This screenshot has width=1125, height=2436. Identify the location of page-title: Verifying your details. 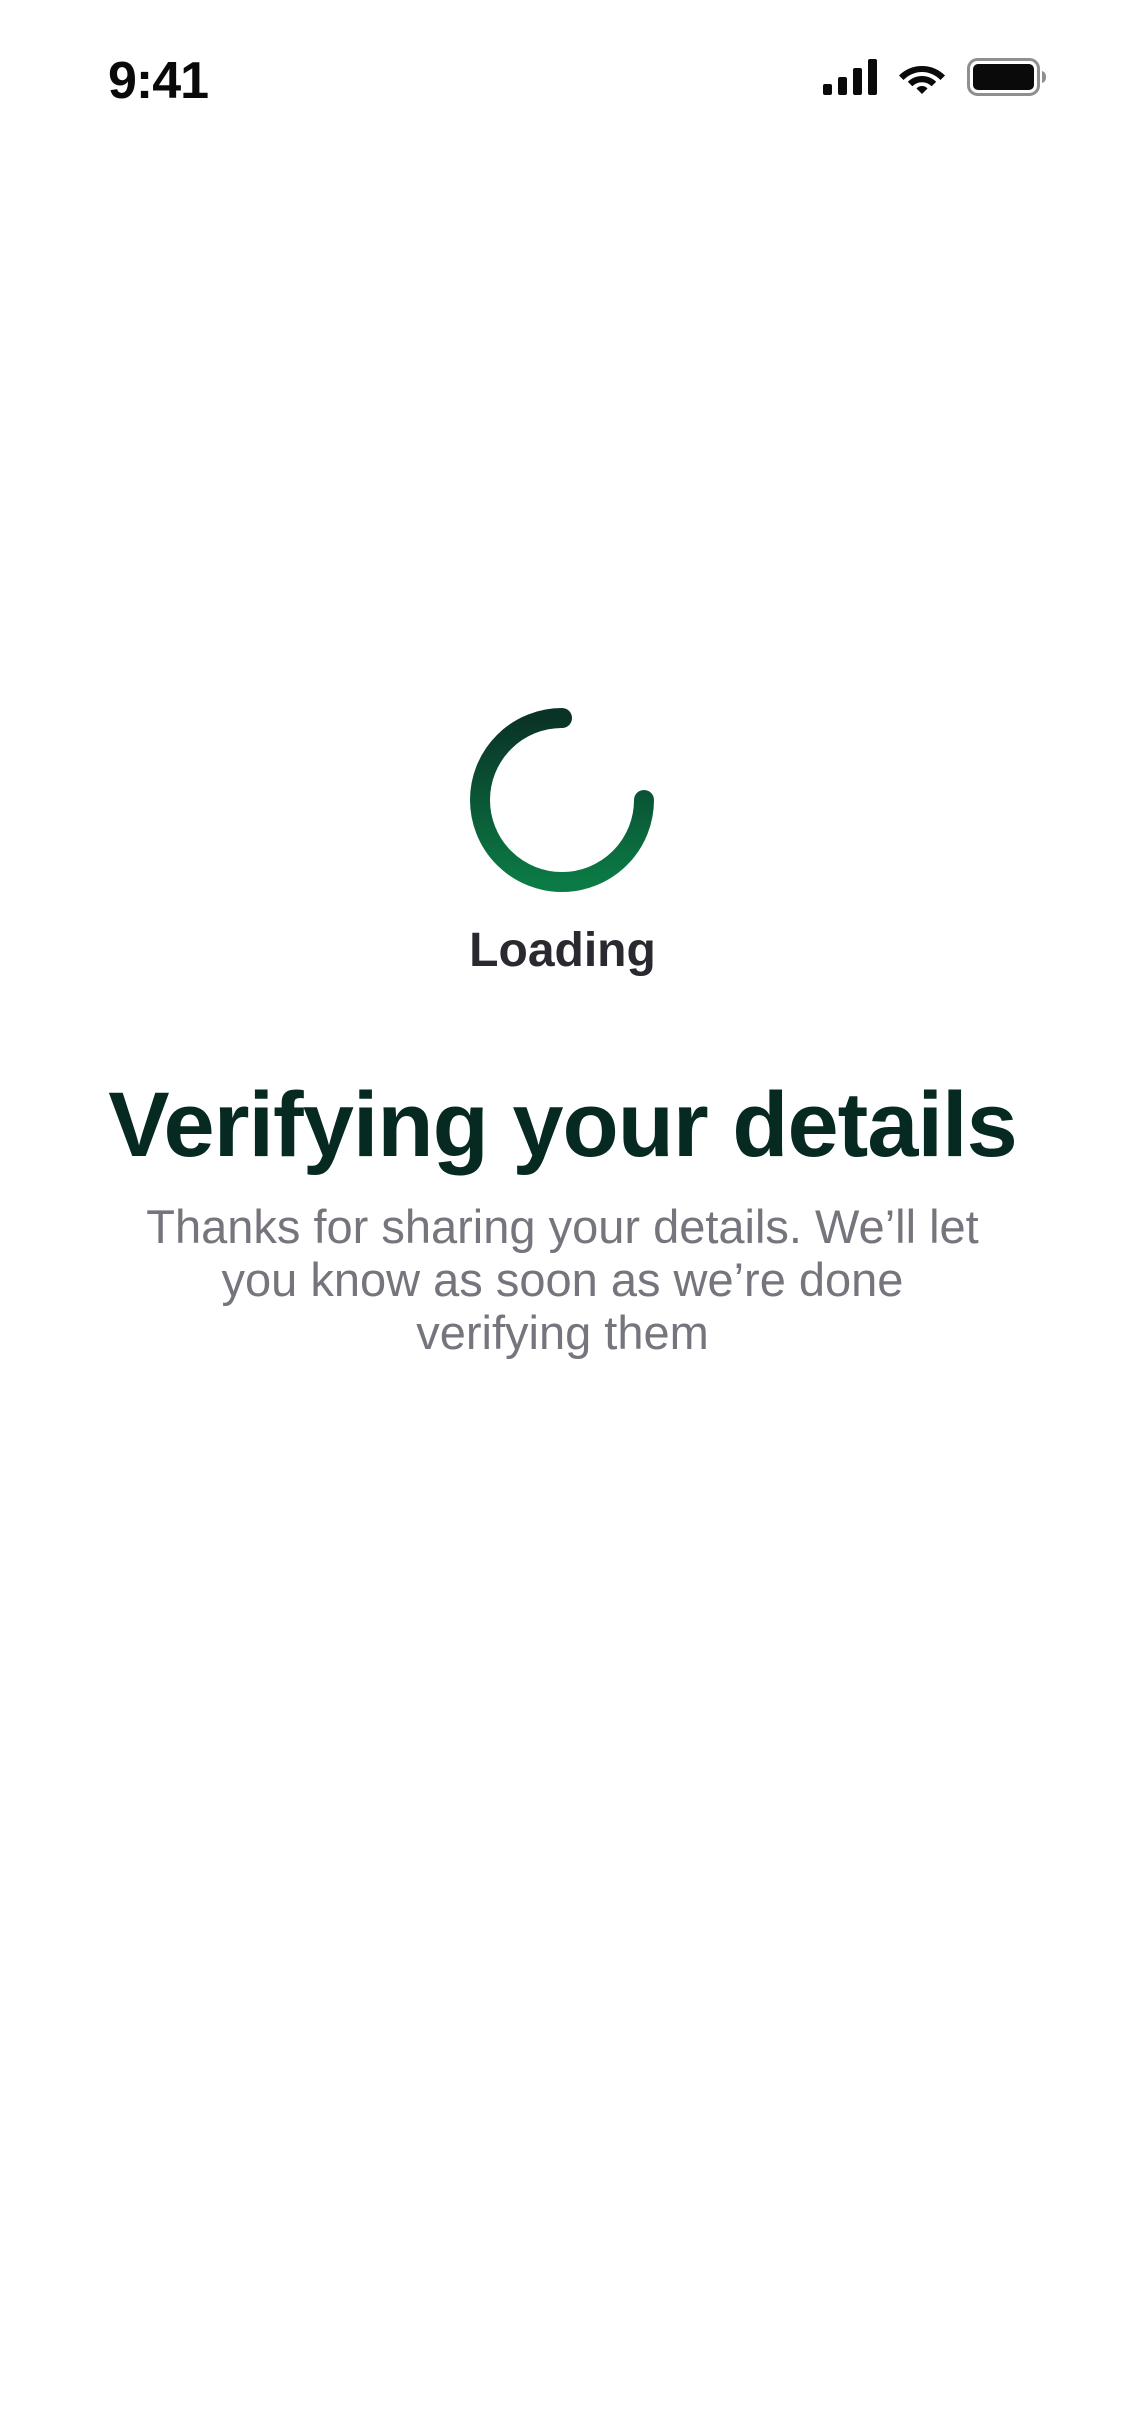
(563, 1125).